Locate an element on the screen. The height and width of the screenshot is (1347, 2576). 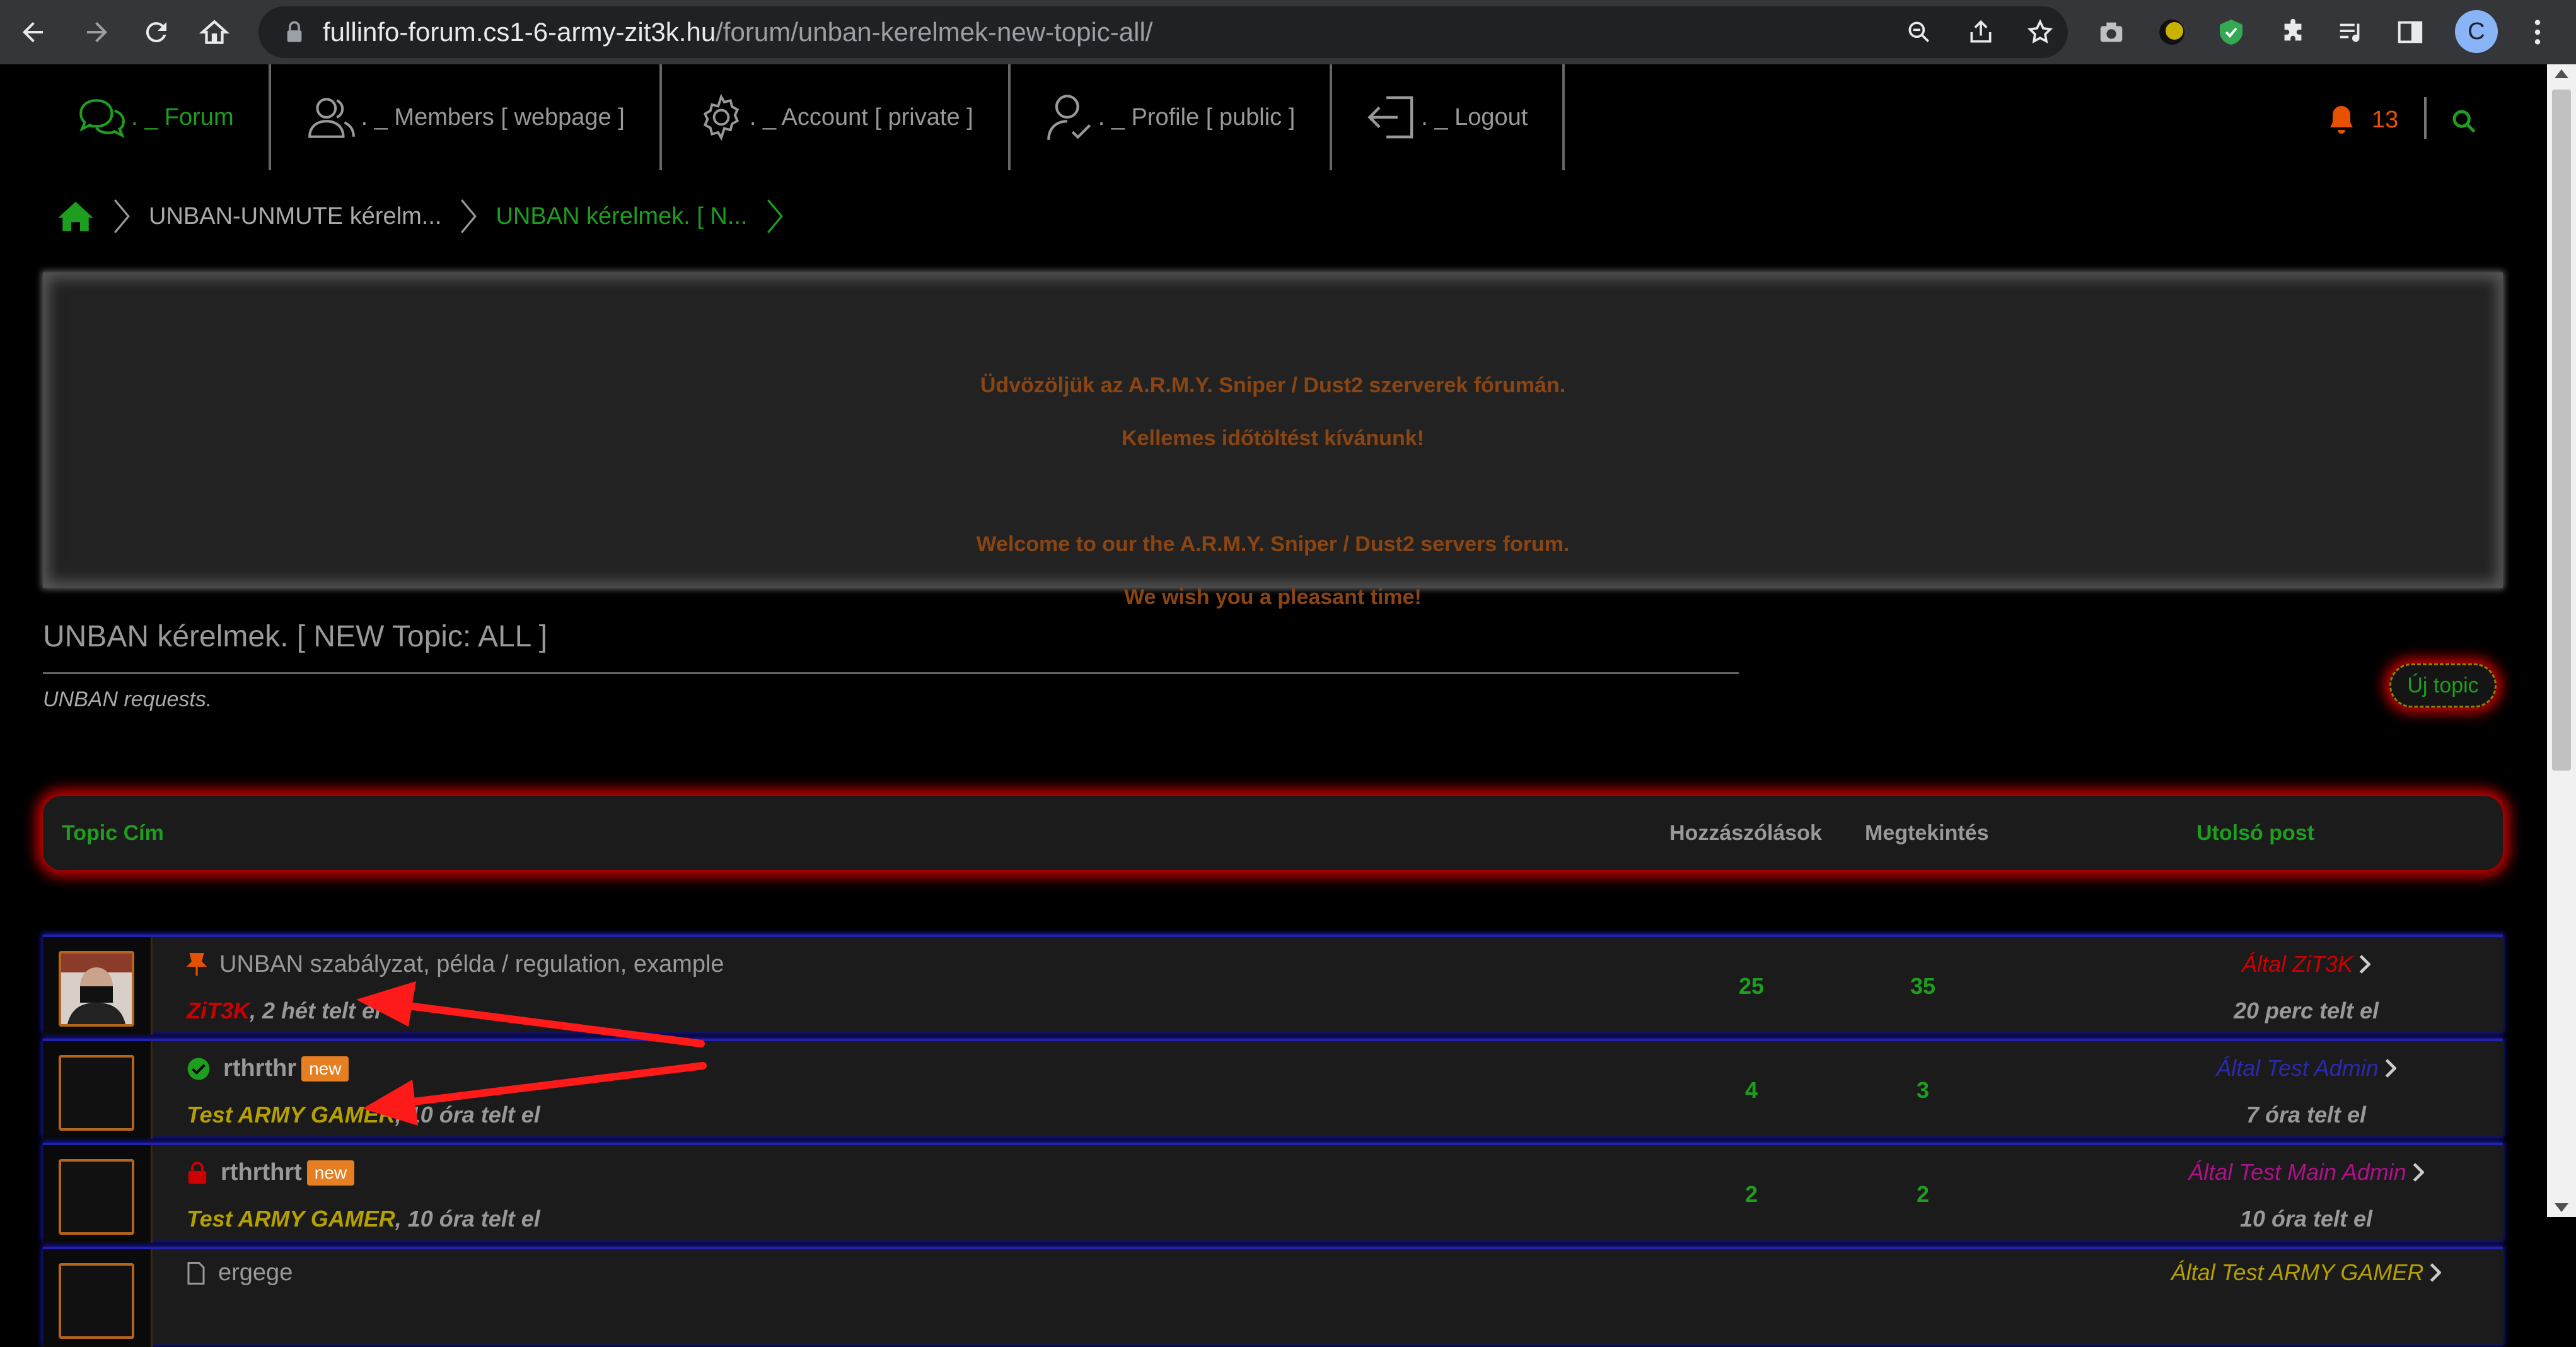
topic-author-line: ZiT3K, 2 hét telt el is located at coordinates (284, 1011).